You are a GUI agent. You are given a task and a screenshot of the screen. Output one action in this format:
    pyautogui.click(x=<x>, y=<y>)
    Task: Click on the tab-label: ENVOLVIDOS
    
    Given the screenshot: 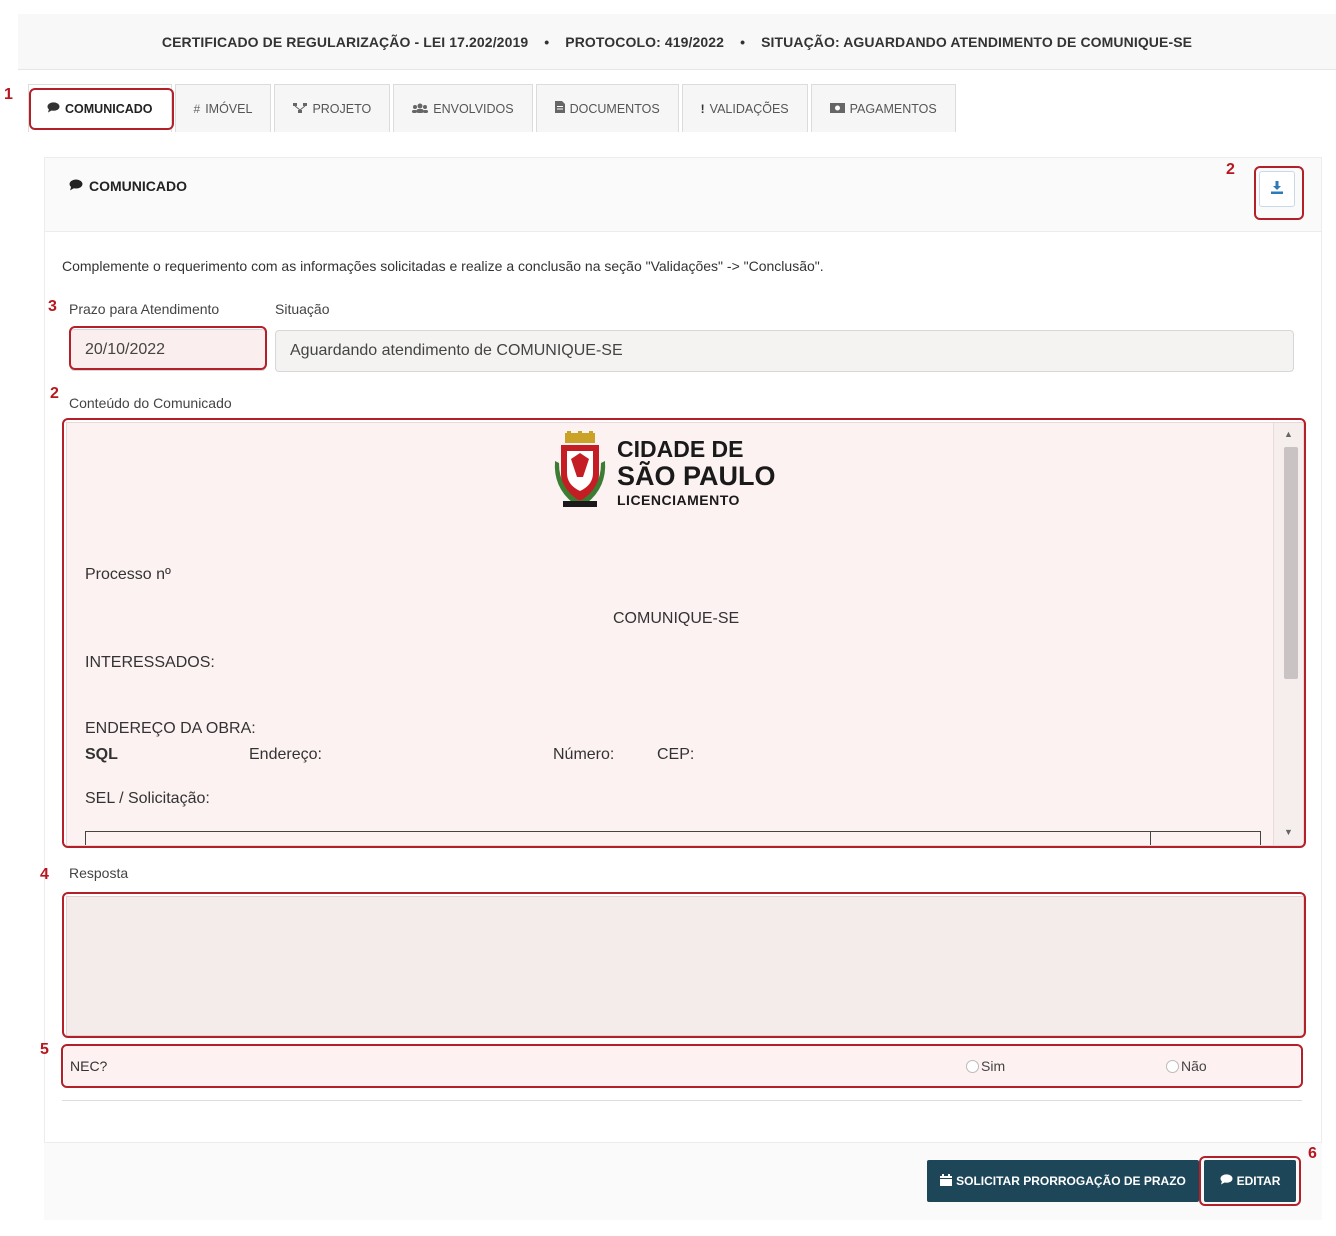 What is the action you would take?
    pyautogui.click(x=473, y=108)
    